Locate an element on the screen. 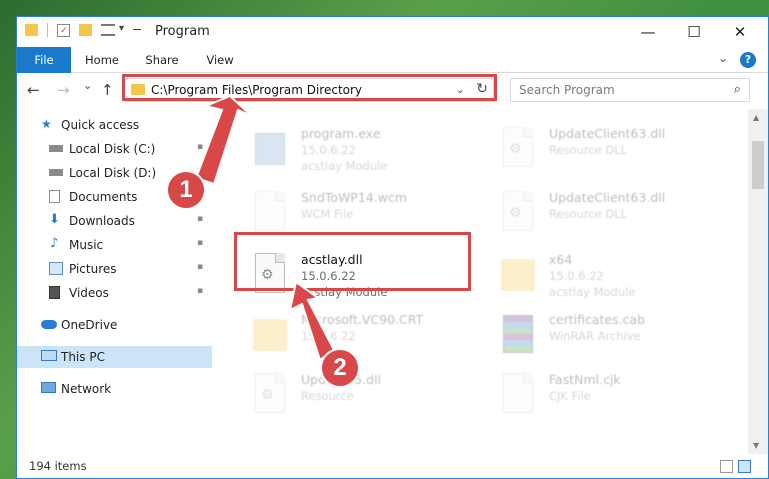 The image size is (769, 479). step-2-badge: 2 is located at coordinates (340, 368).